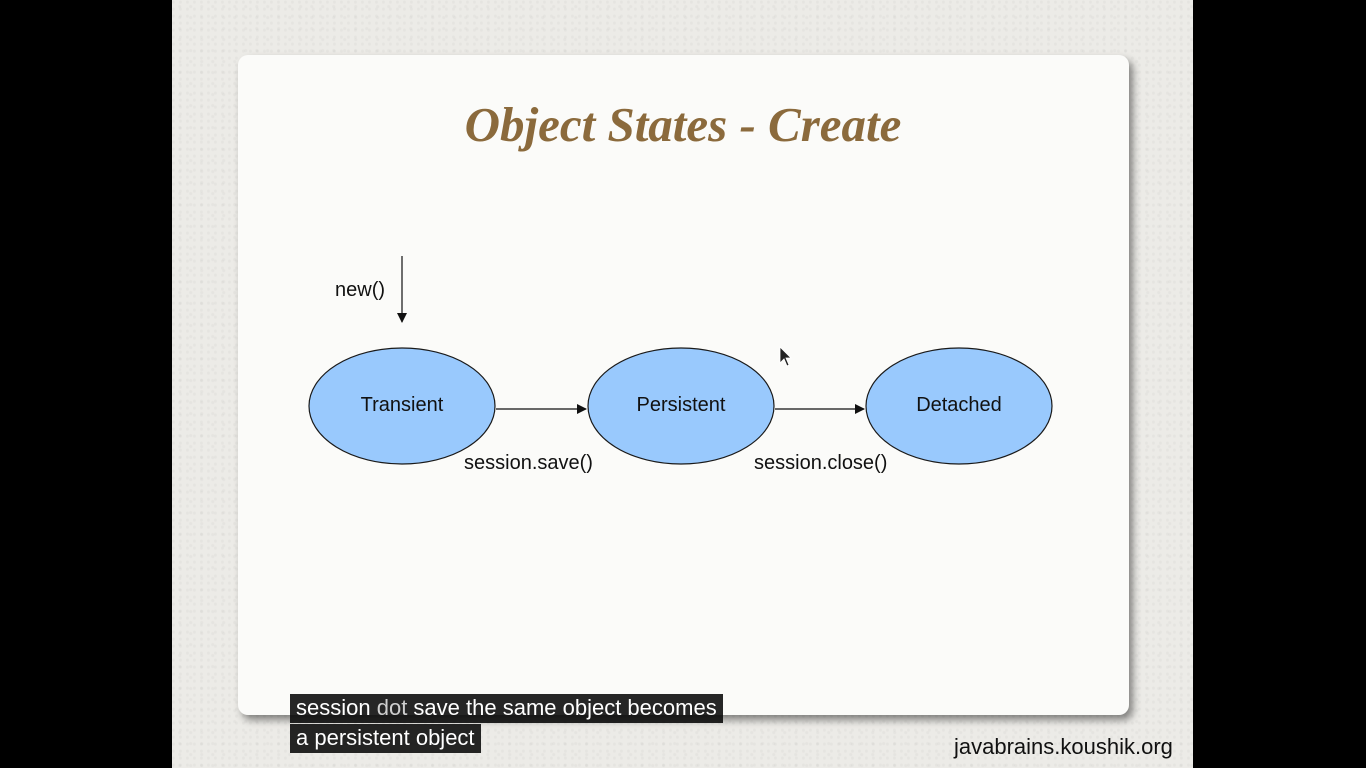 This screenshot has width=1366, height=768. I want to click on subtitle-text: session, so click(336, 707).